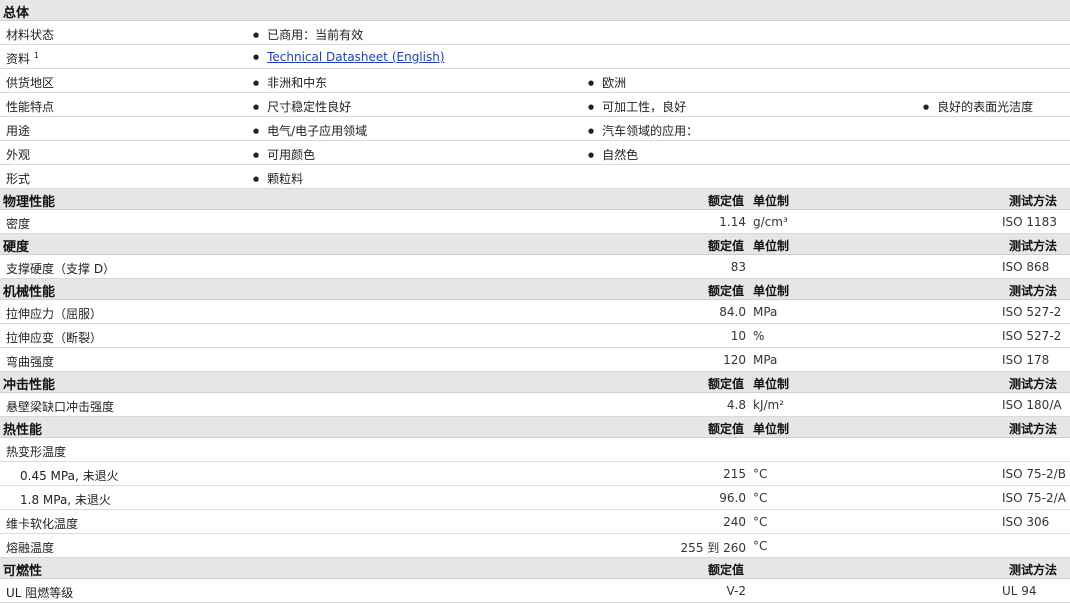 The height and width of the screenshot is (603, 1070). What do you see at coordinates (535, 450) in the screenshot?
I see `property-row: 热变形温度` at bounding box center [535, 450].